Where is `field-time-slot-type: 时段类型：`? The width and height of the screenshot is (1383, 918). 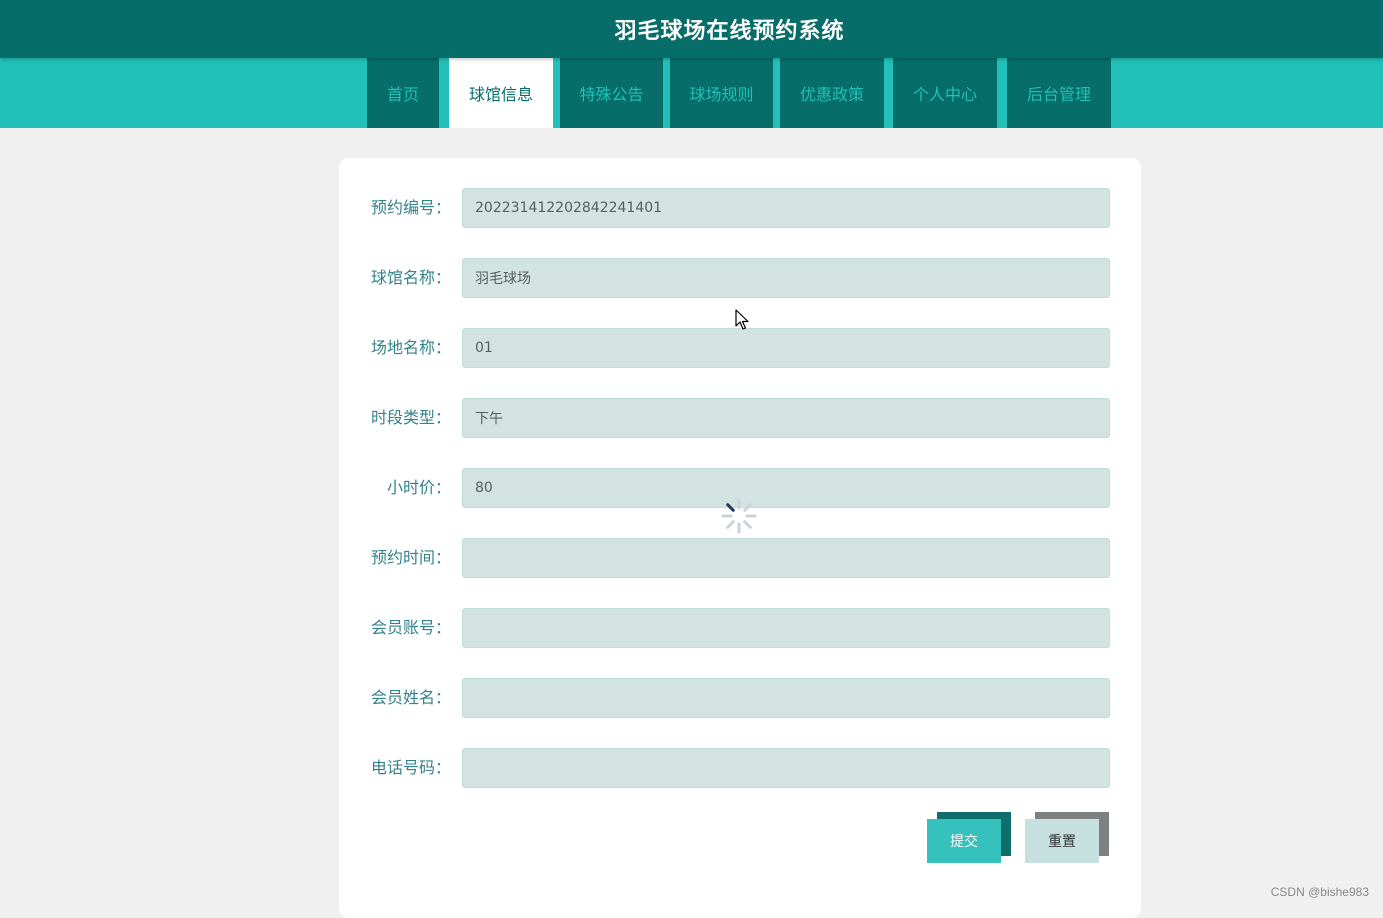
field-time-slot-type: 时段类型： is located at coordinates (740, 418).